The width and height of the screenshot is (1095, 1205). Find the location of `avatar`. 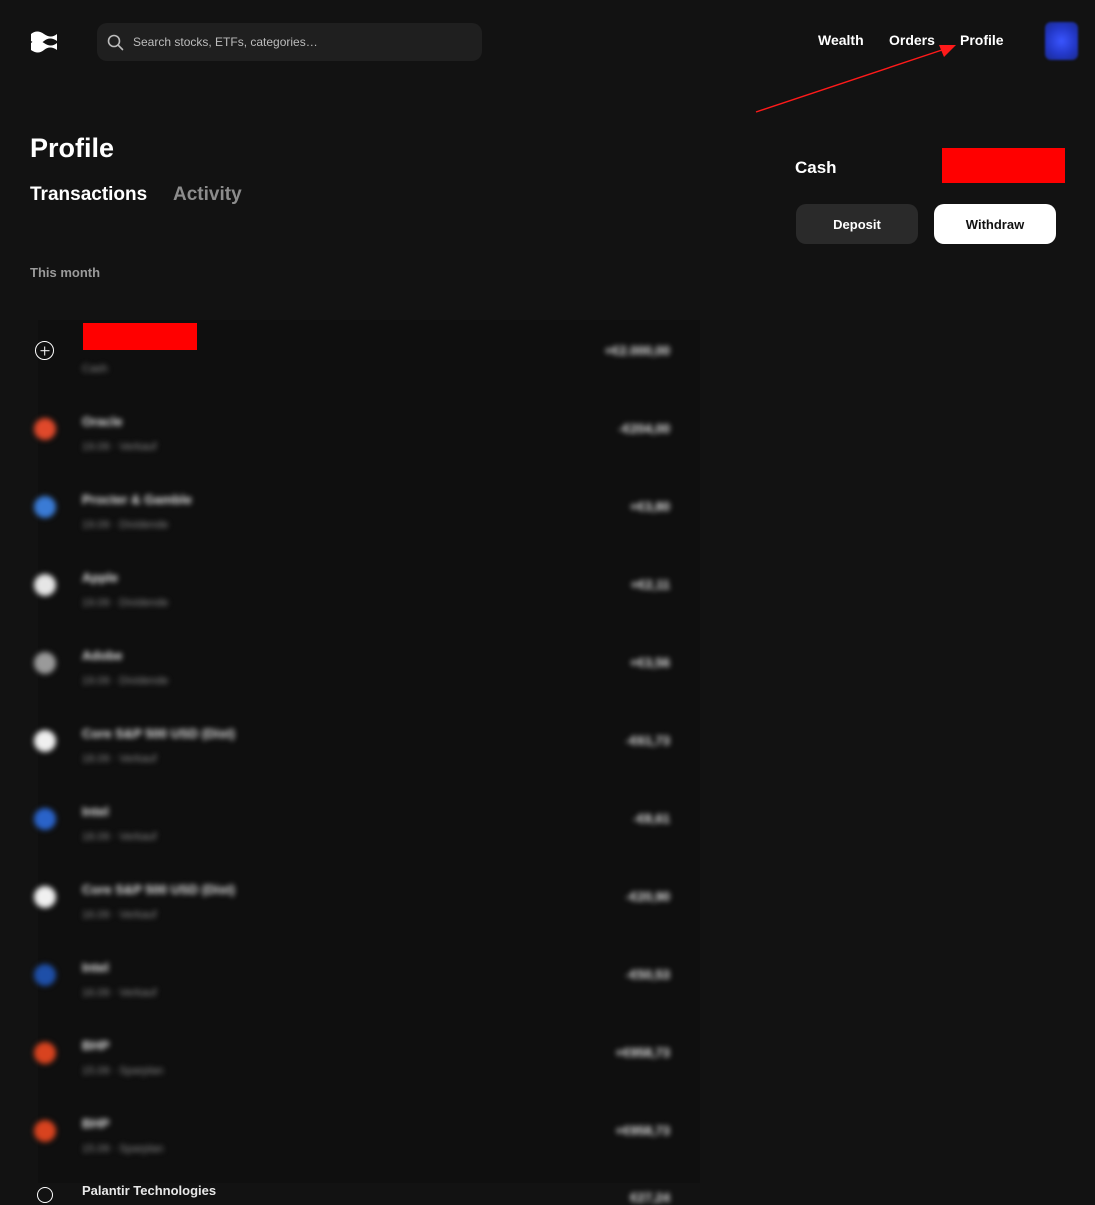

avatar is located at coordinates (1061, 41).